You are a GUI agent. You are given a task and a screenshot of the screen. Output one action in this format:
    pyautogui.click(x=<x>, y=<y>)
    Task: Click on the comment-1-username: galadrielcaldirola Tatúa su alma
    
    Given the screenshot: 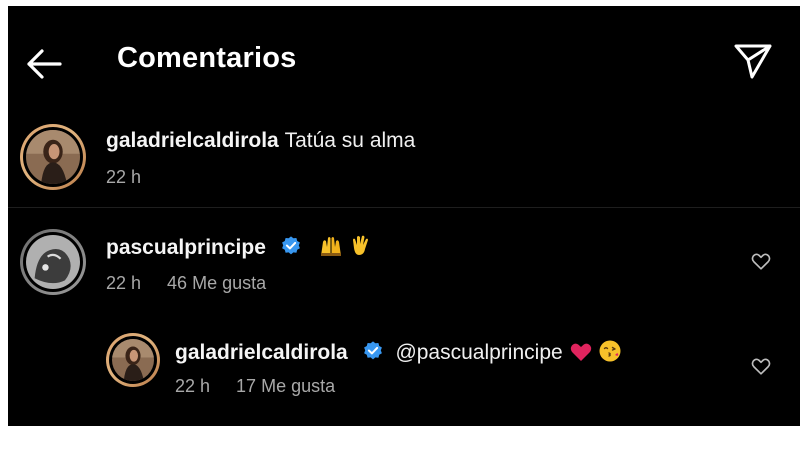 What is the action you would take?
    pyautogui.click(x=260, y=141)
    